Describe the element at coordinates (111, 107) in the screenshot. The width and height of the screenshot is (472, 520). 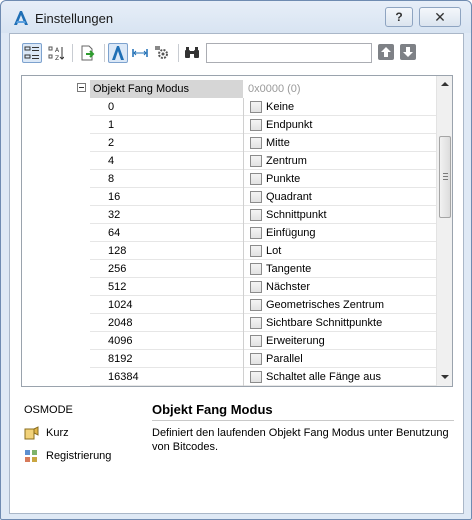
I see `bitcode-value: 0` at that location.